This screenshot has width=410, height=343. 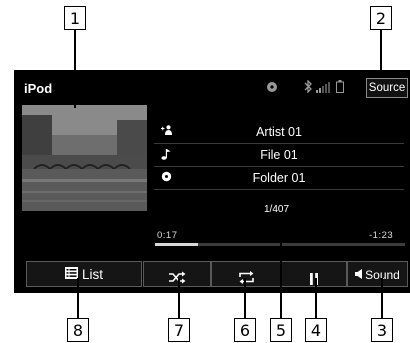 What do you see at coordinates (38, 88) in the screenshot?
I see `screen-title: iPod` at bounding box center [38, 88].